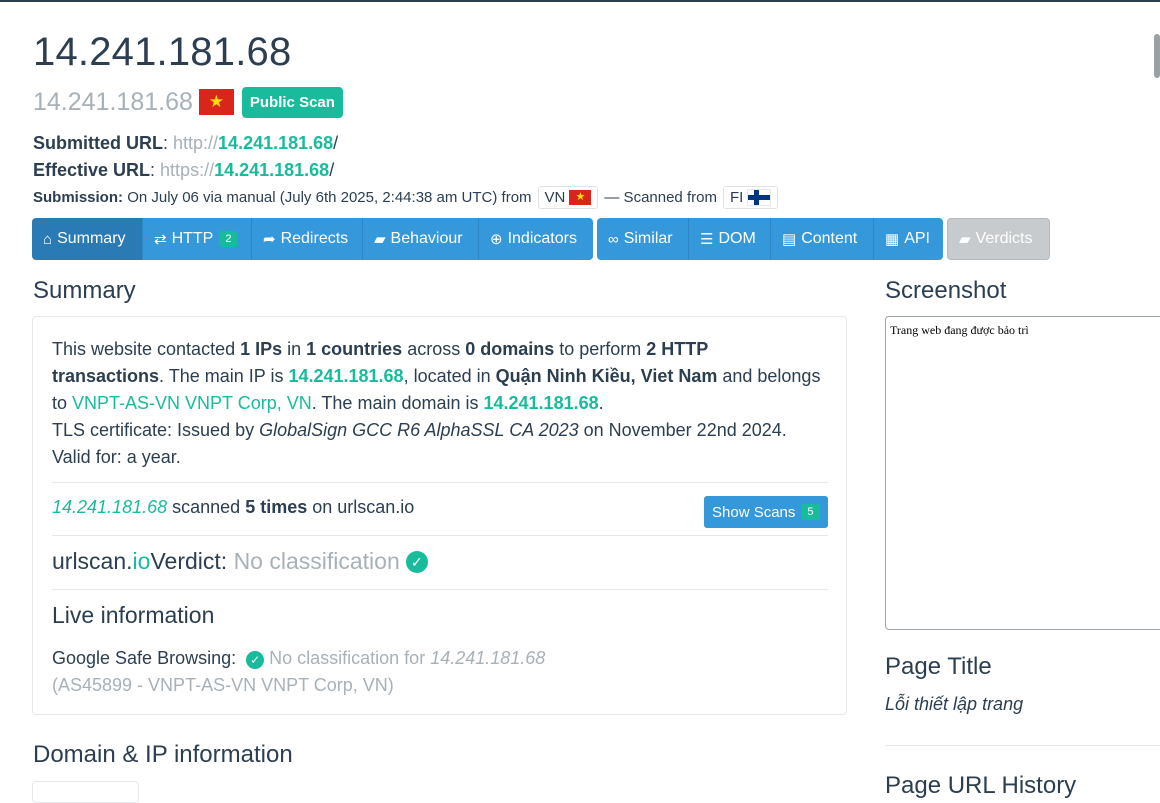  I want to click on tab-verdicts: ▰ Verdicts, so click(998, 239).